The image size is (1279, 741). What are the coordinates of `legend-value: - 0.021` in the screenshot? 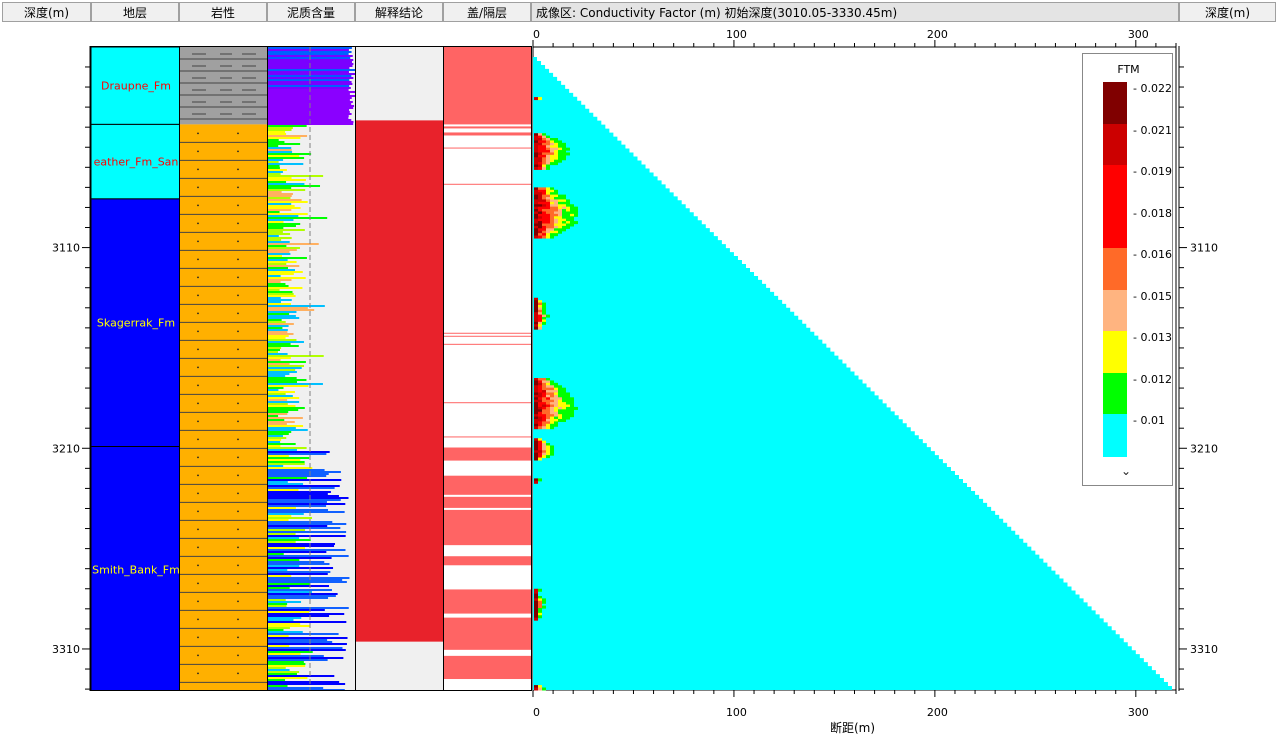 It's located at (1152, 130).